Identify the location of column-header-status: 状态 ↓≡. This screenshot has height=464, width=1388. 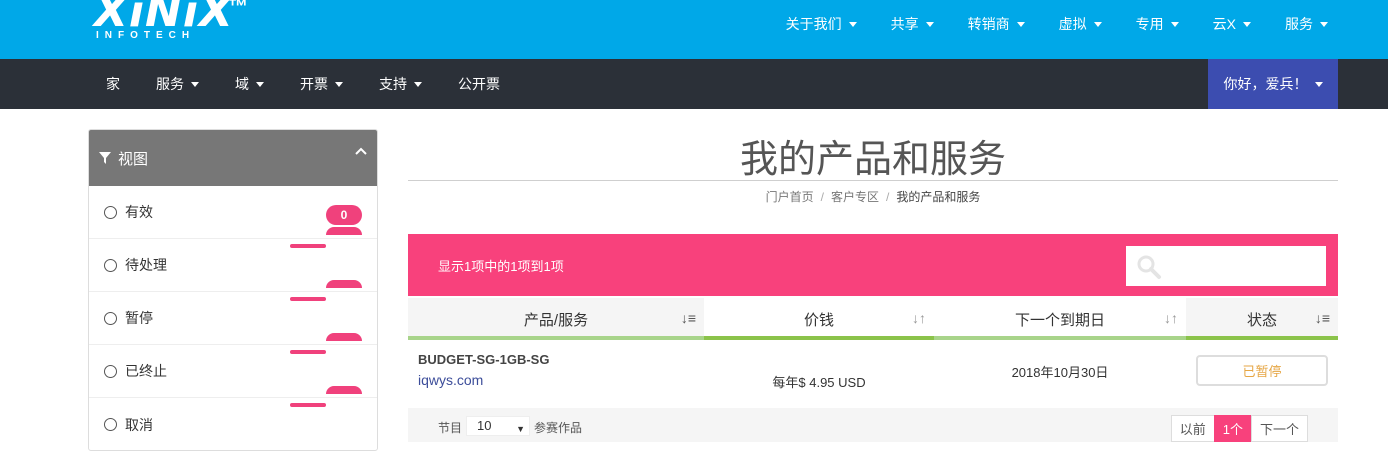
(1262, 319).